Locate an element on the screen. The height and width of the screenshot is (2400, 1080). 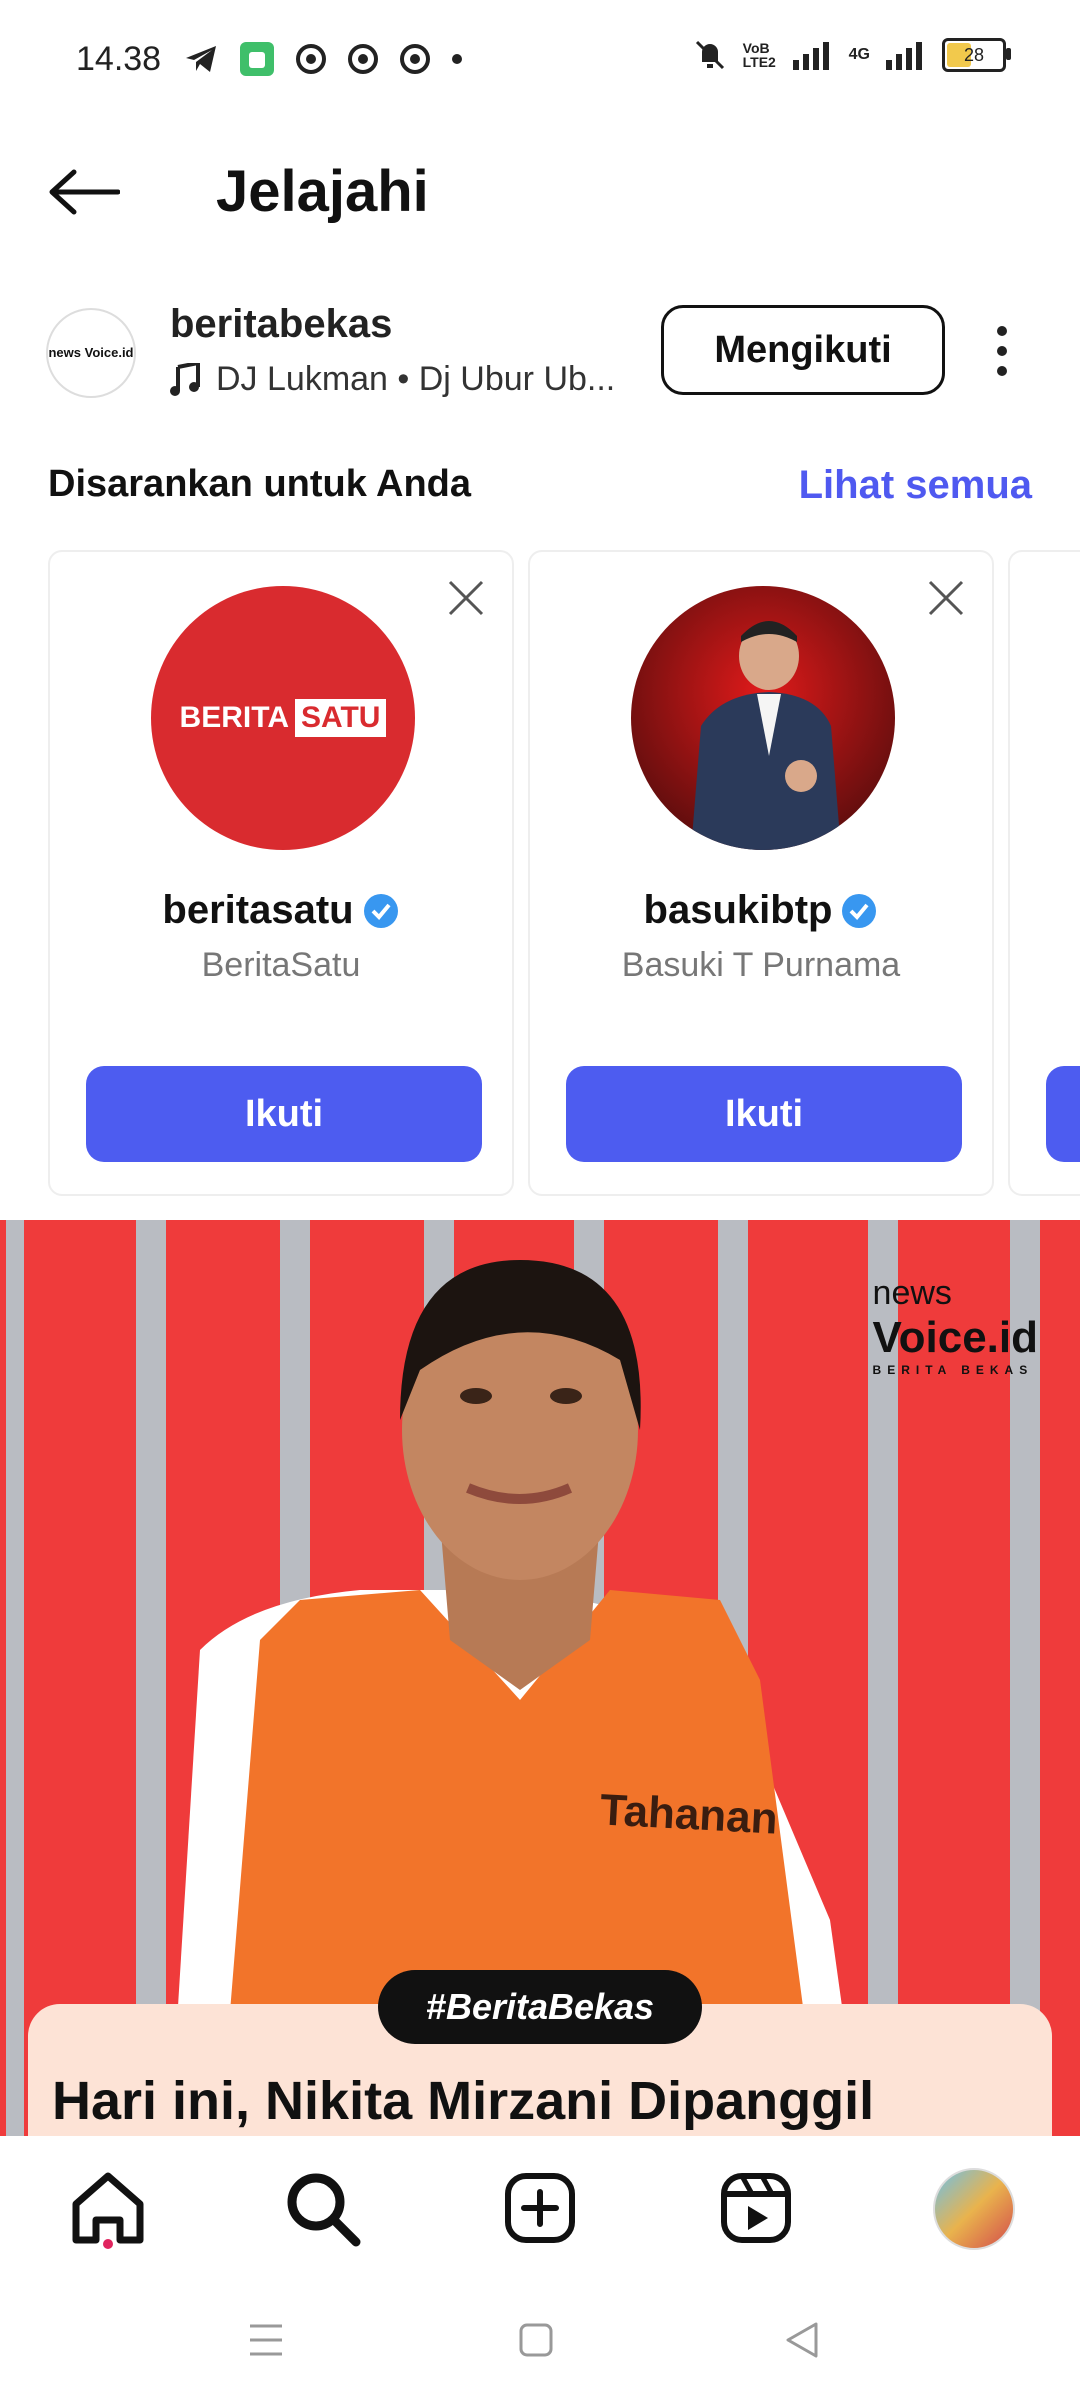
battery-indicator: 28 is located at coordinates (976, 55).